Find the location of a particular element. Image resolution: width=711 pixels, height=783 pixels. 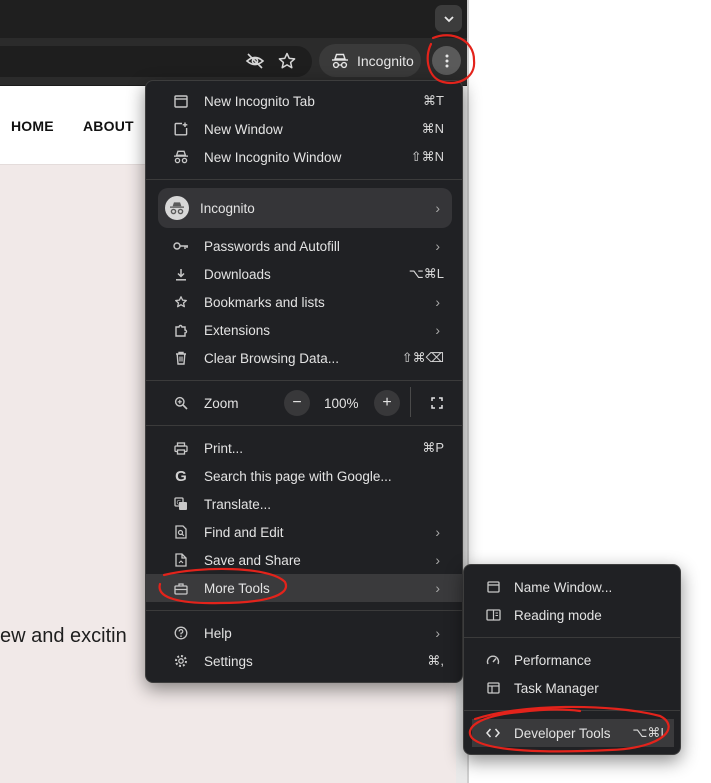

zoom-icon is located at coordinates (181, 403).